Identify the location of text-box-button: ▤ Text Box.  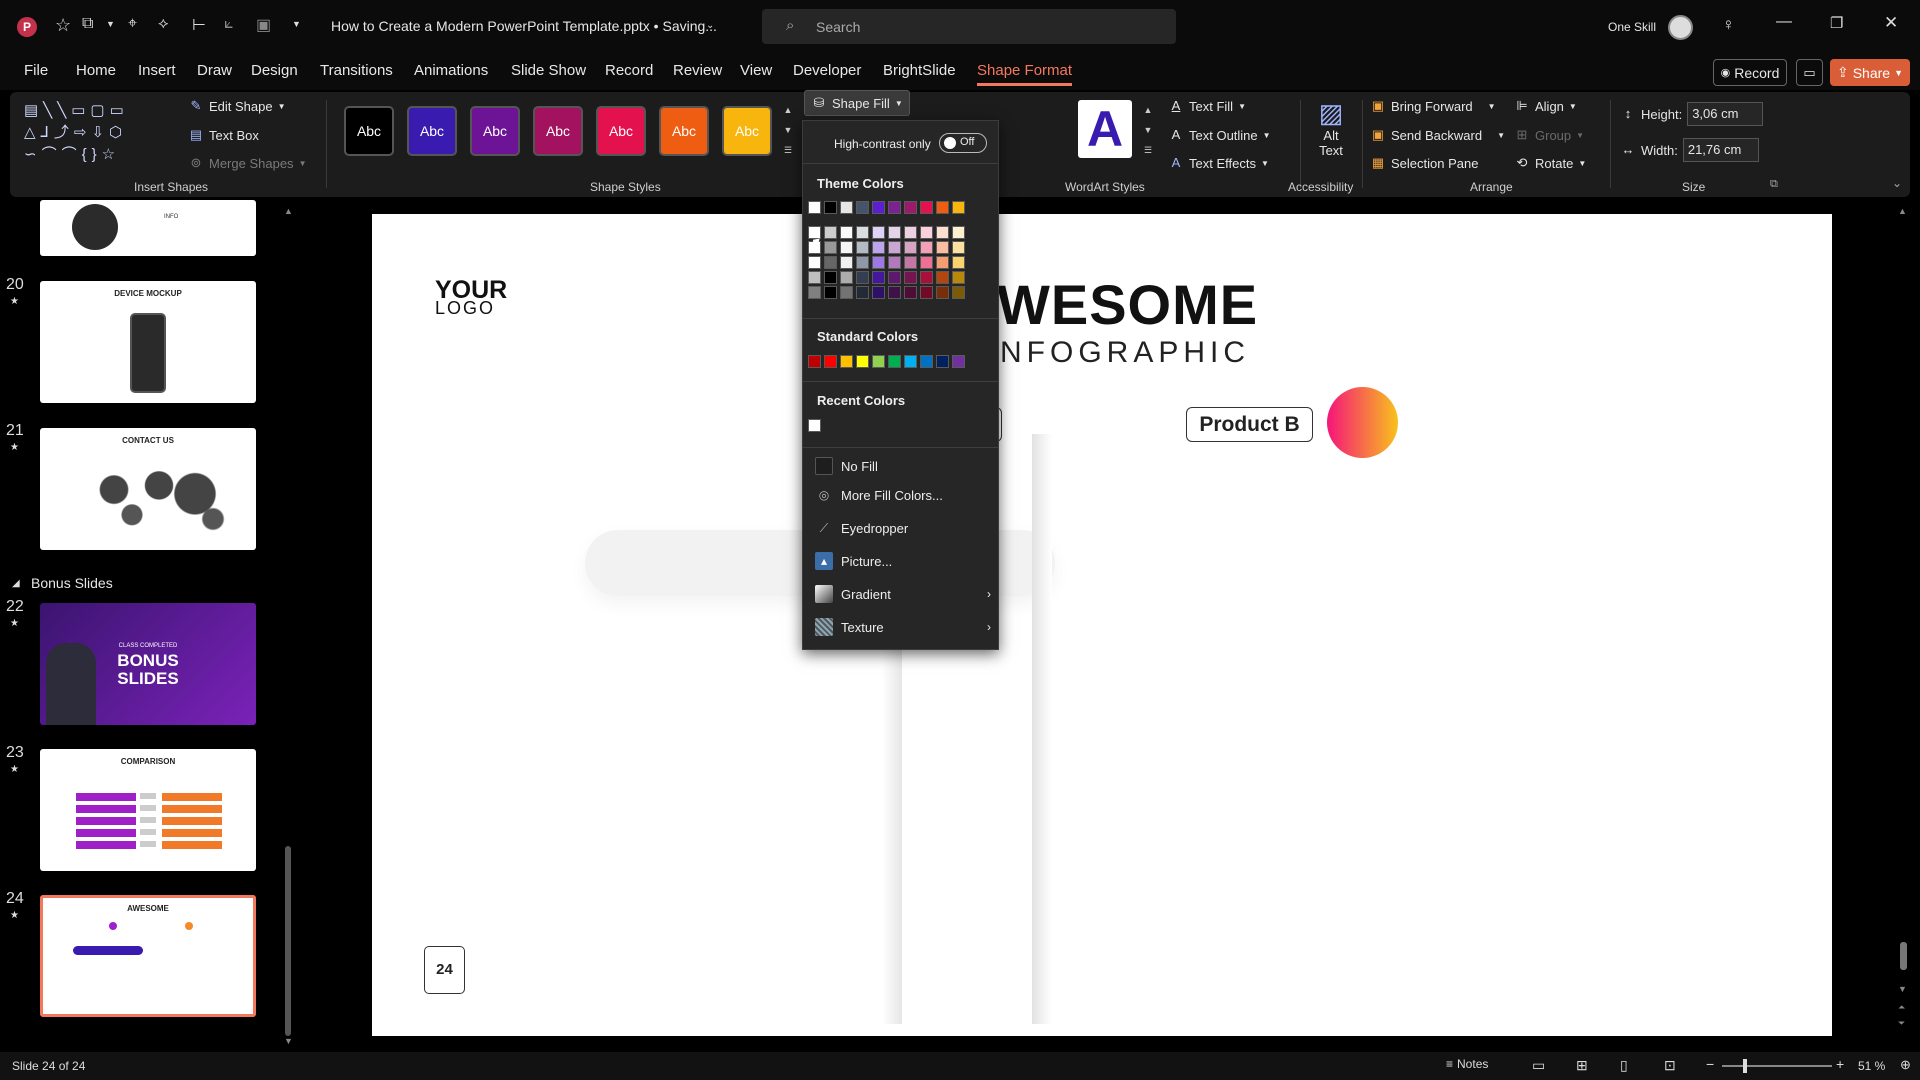
(223, 135).